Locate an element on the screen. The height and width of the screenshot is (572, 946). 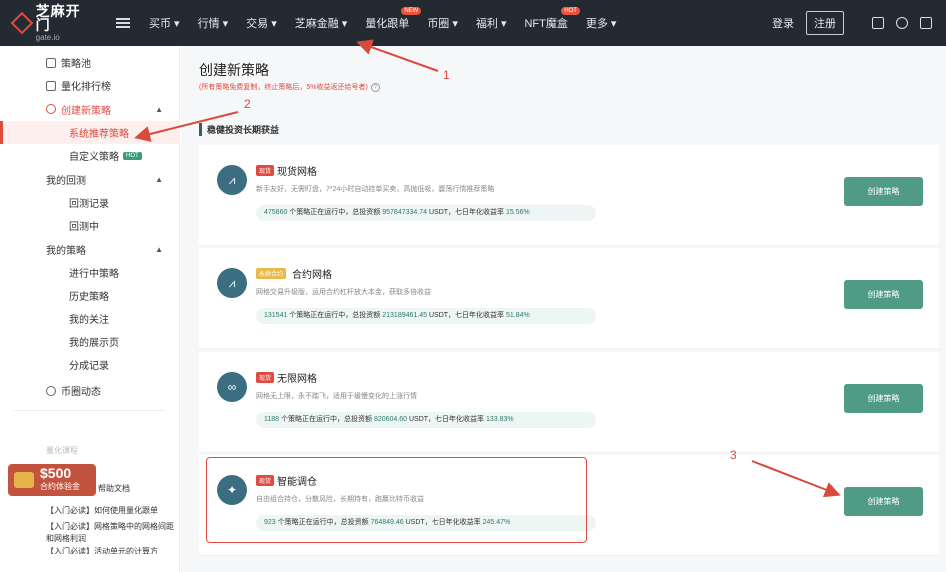
sidebar-divider is located at coordinates (89, 410).